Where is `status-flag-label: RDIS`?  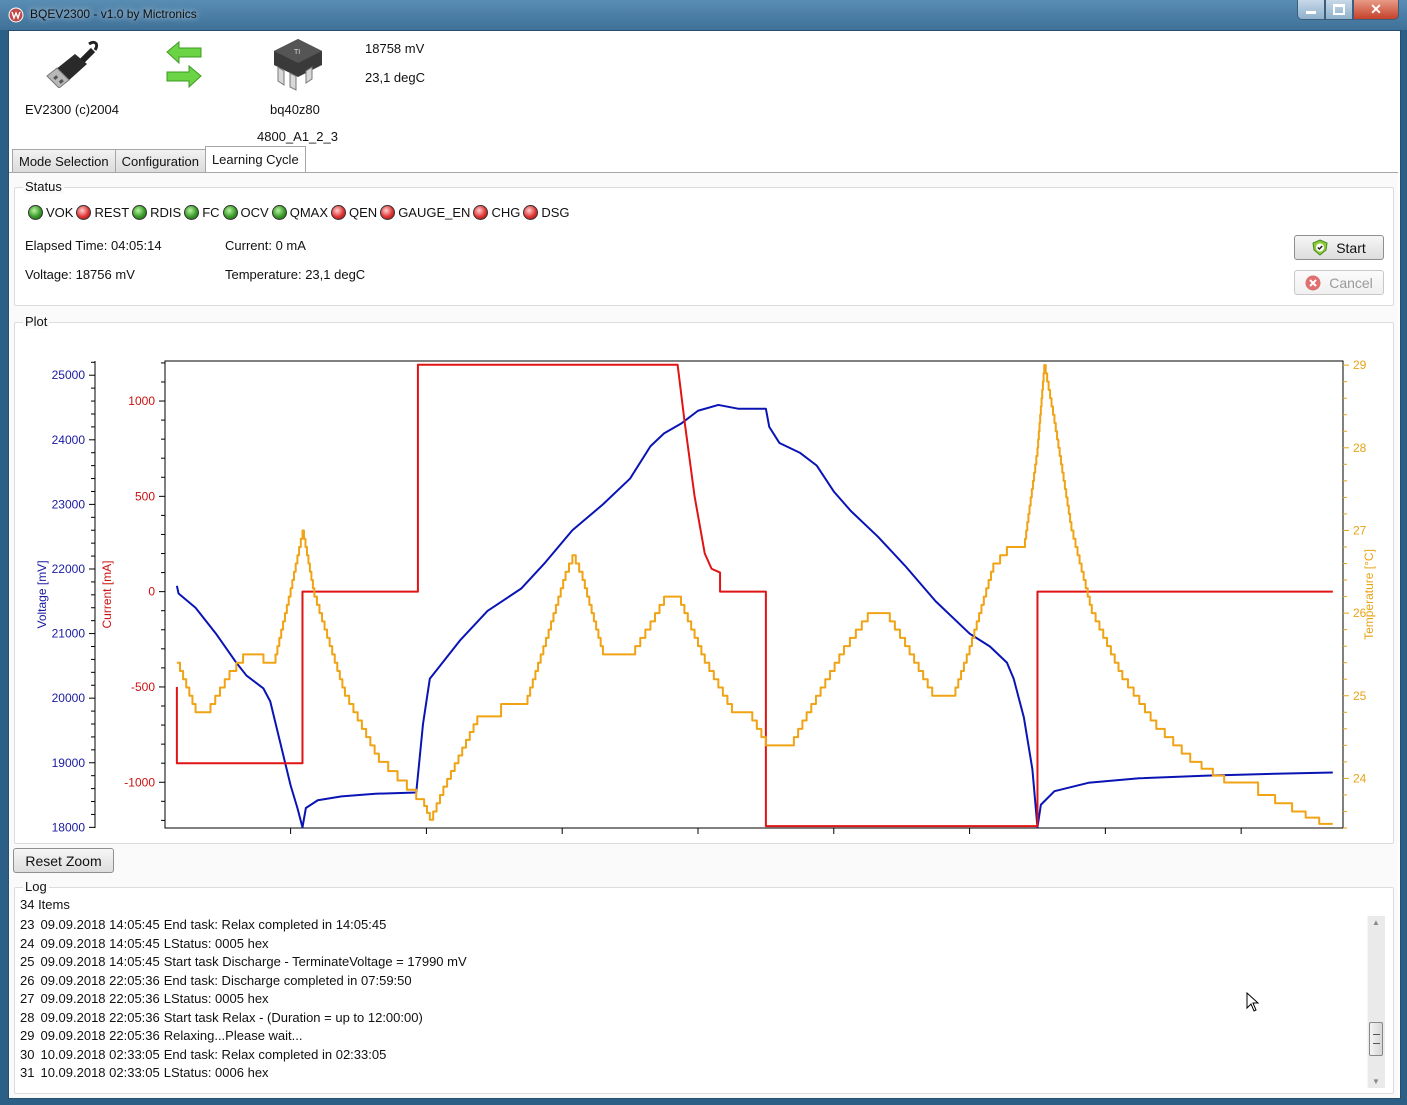
status-flag-label: RDIS is located at coordinates (166, 212).